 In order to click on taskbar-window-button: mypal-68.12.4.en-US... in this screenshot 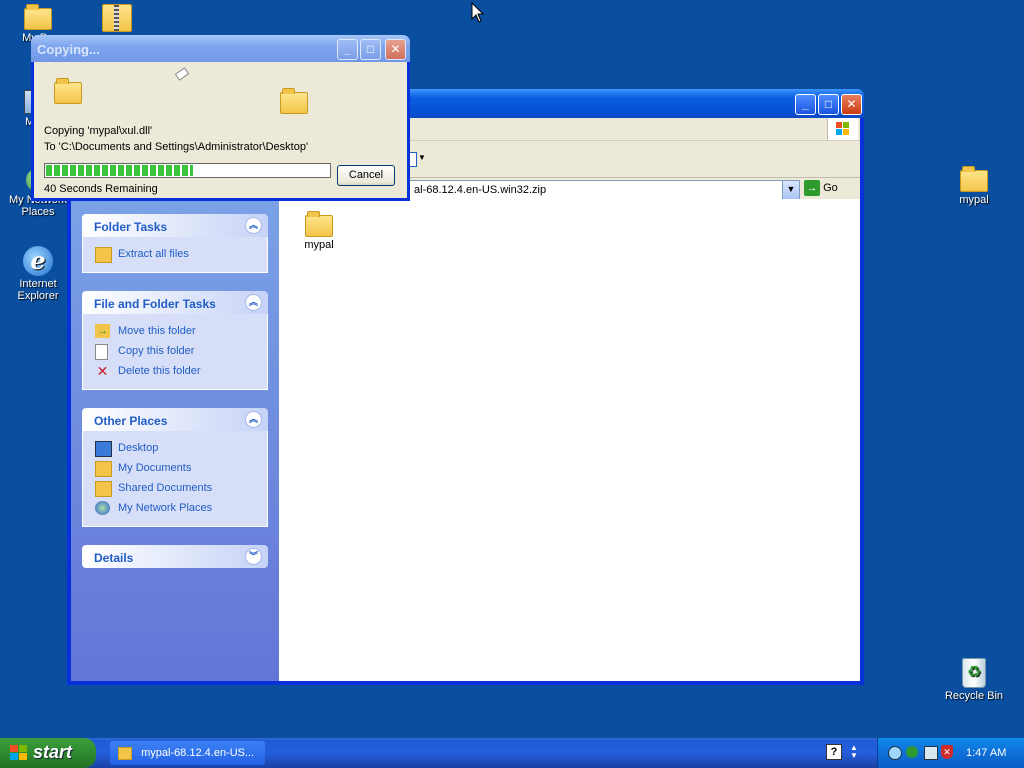, I will do `click(187, 753)`.